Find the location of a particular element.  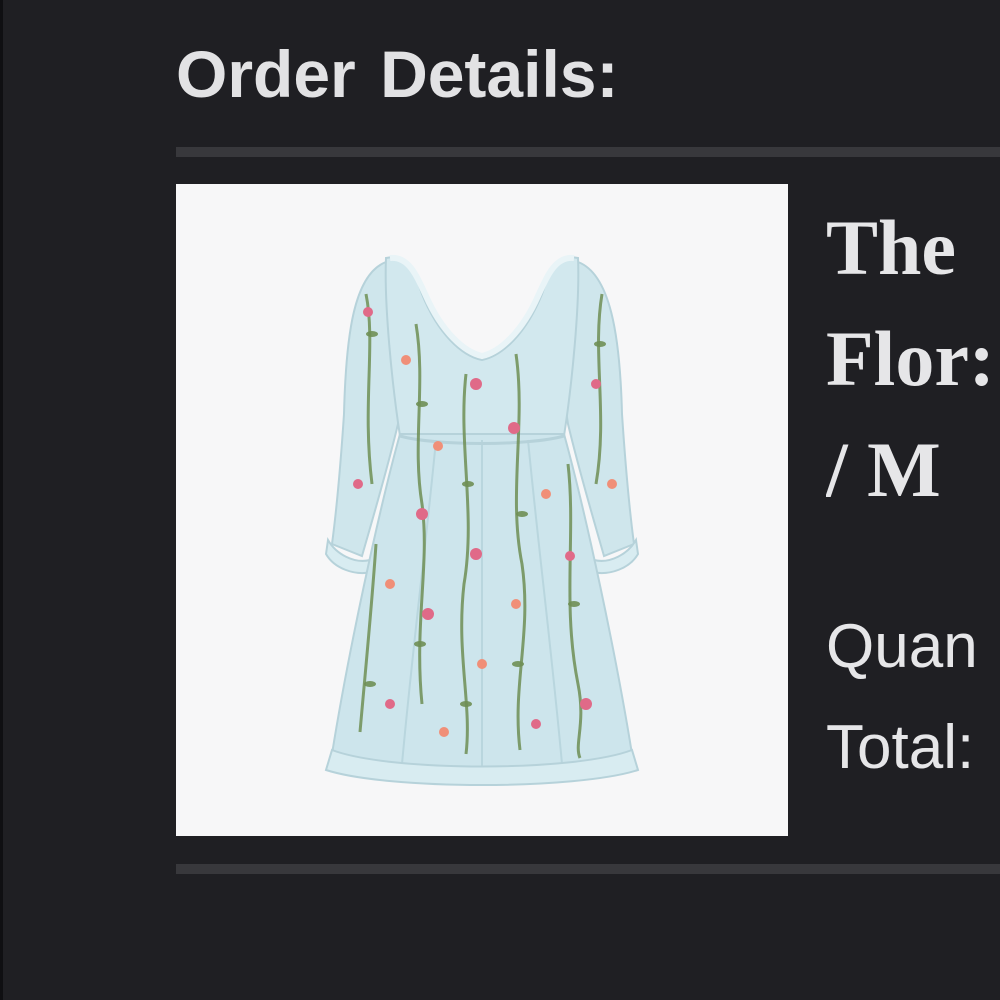

product-title: The Flor: / M is located at coordinates (913, 358).